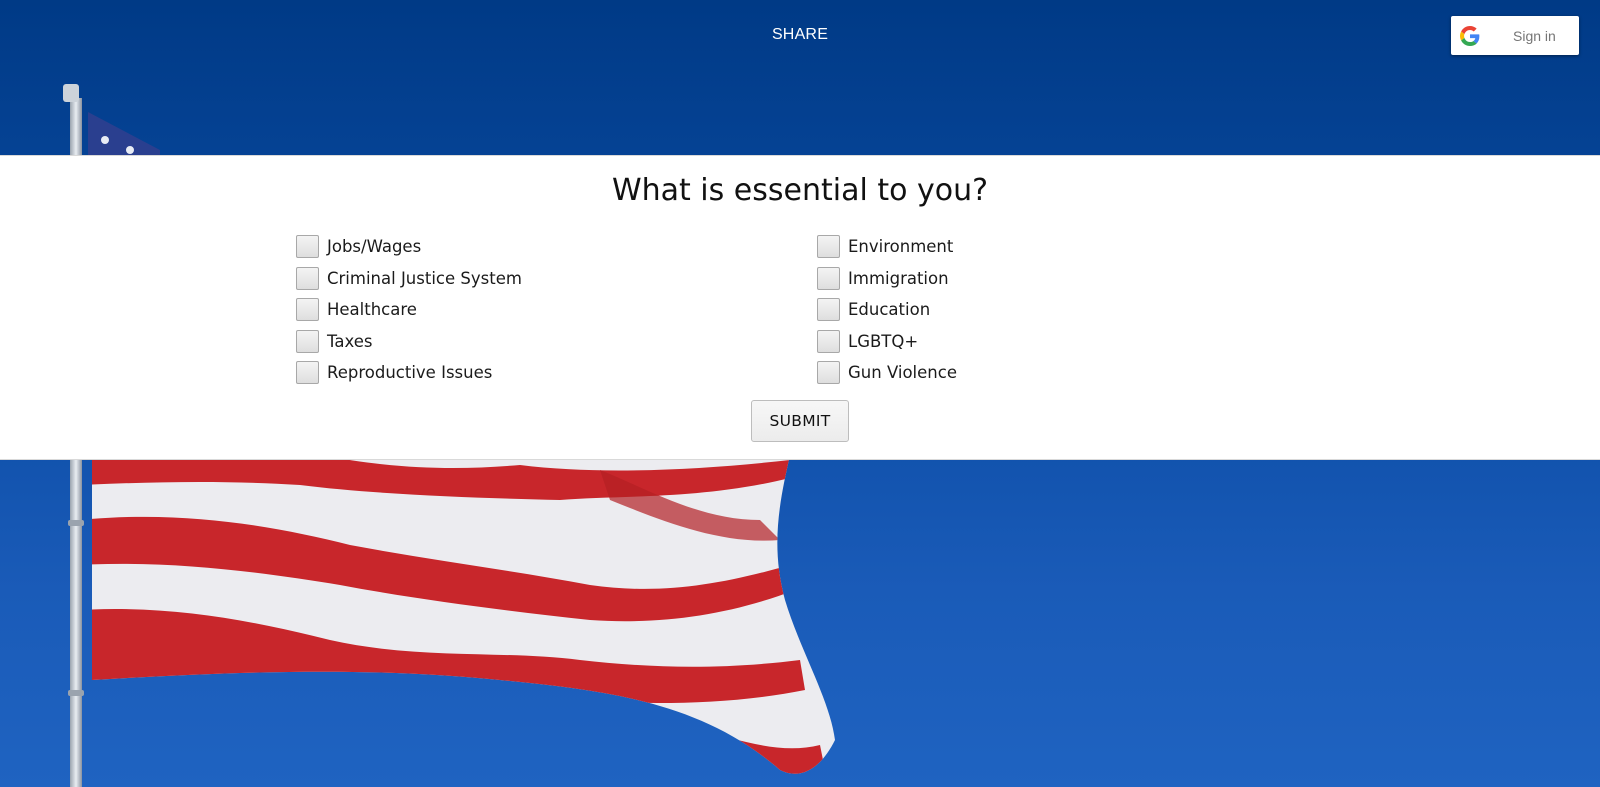  I want to click on option-label: Reproductive Issues, so click(410, 373).